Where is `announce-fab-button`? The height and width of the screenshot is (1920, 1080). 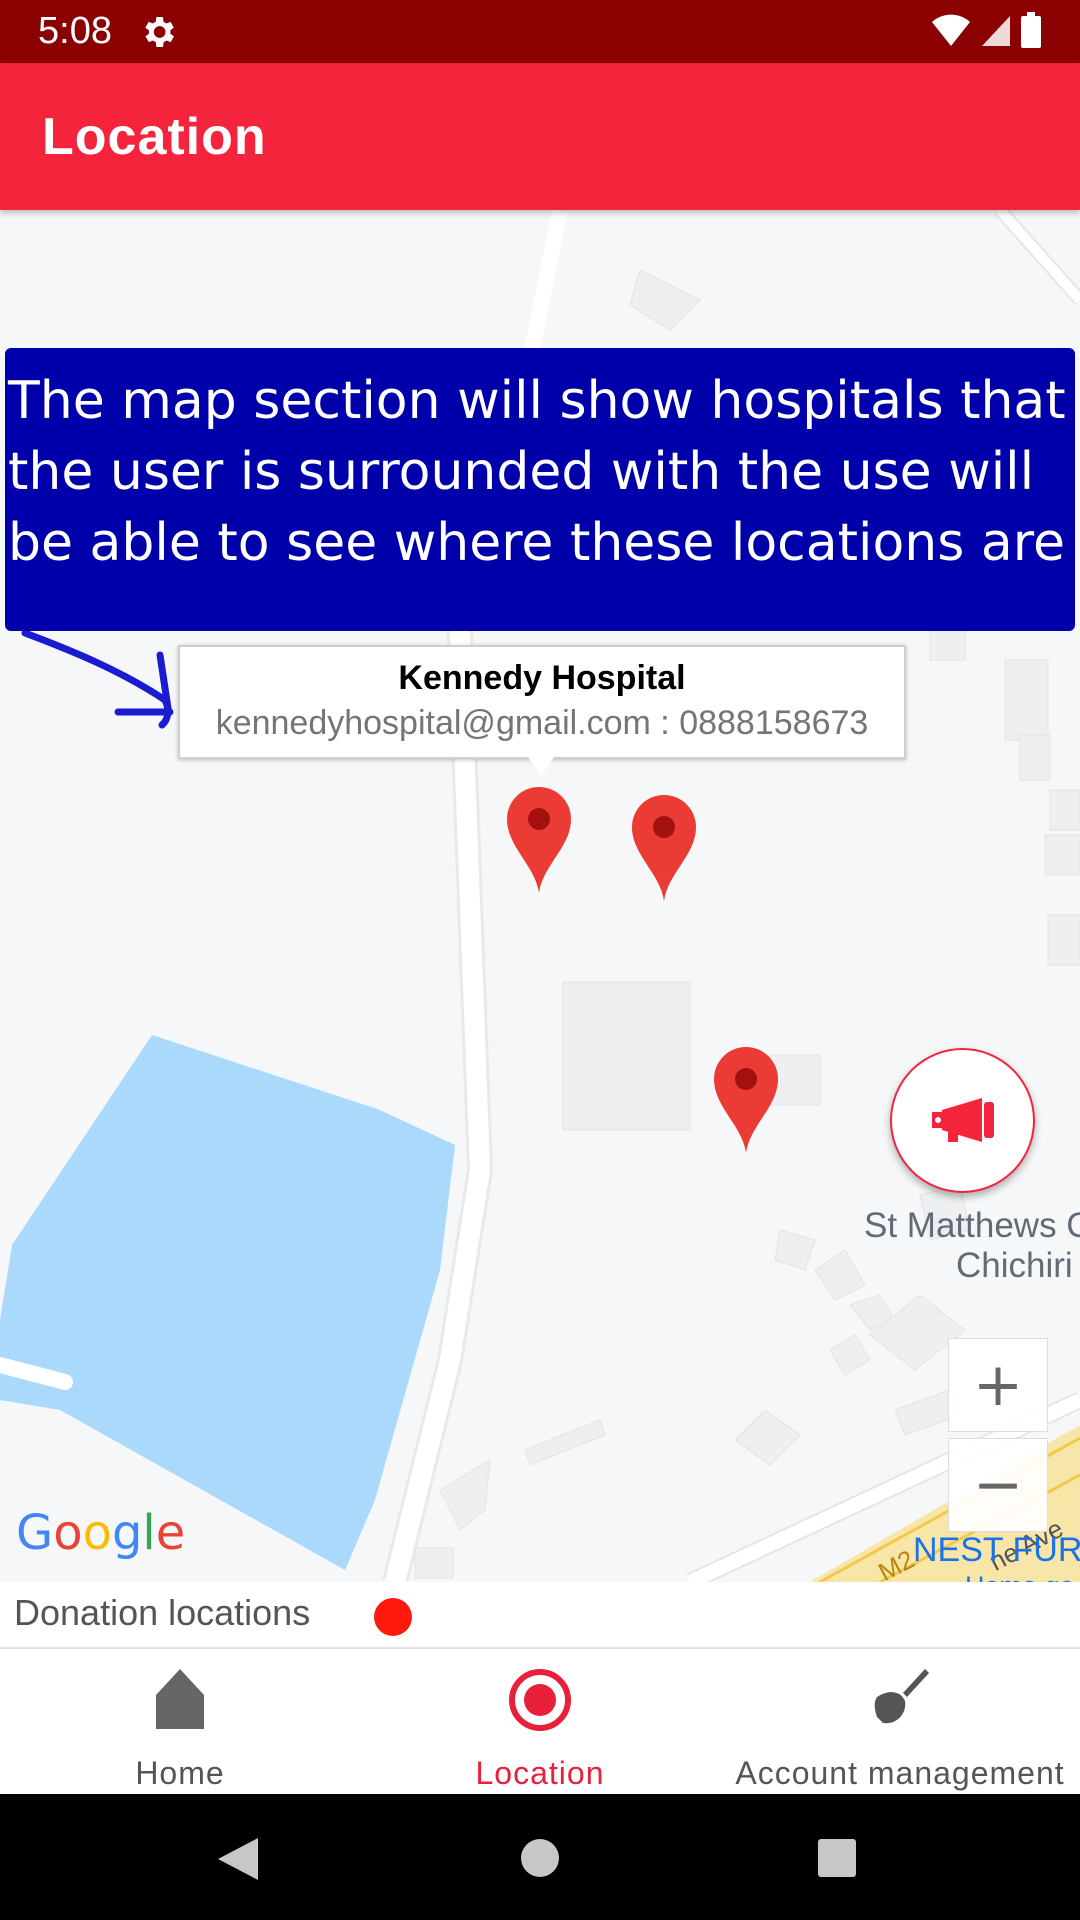
announce-fab-button is located at coordinates (962, 1120).